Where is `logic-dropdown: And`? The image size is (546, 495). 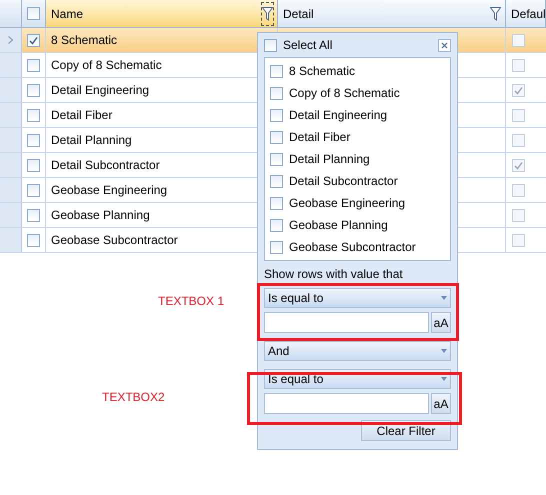 logic-dropdown: And is located at coordinates (357, 351).